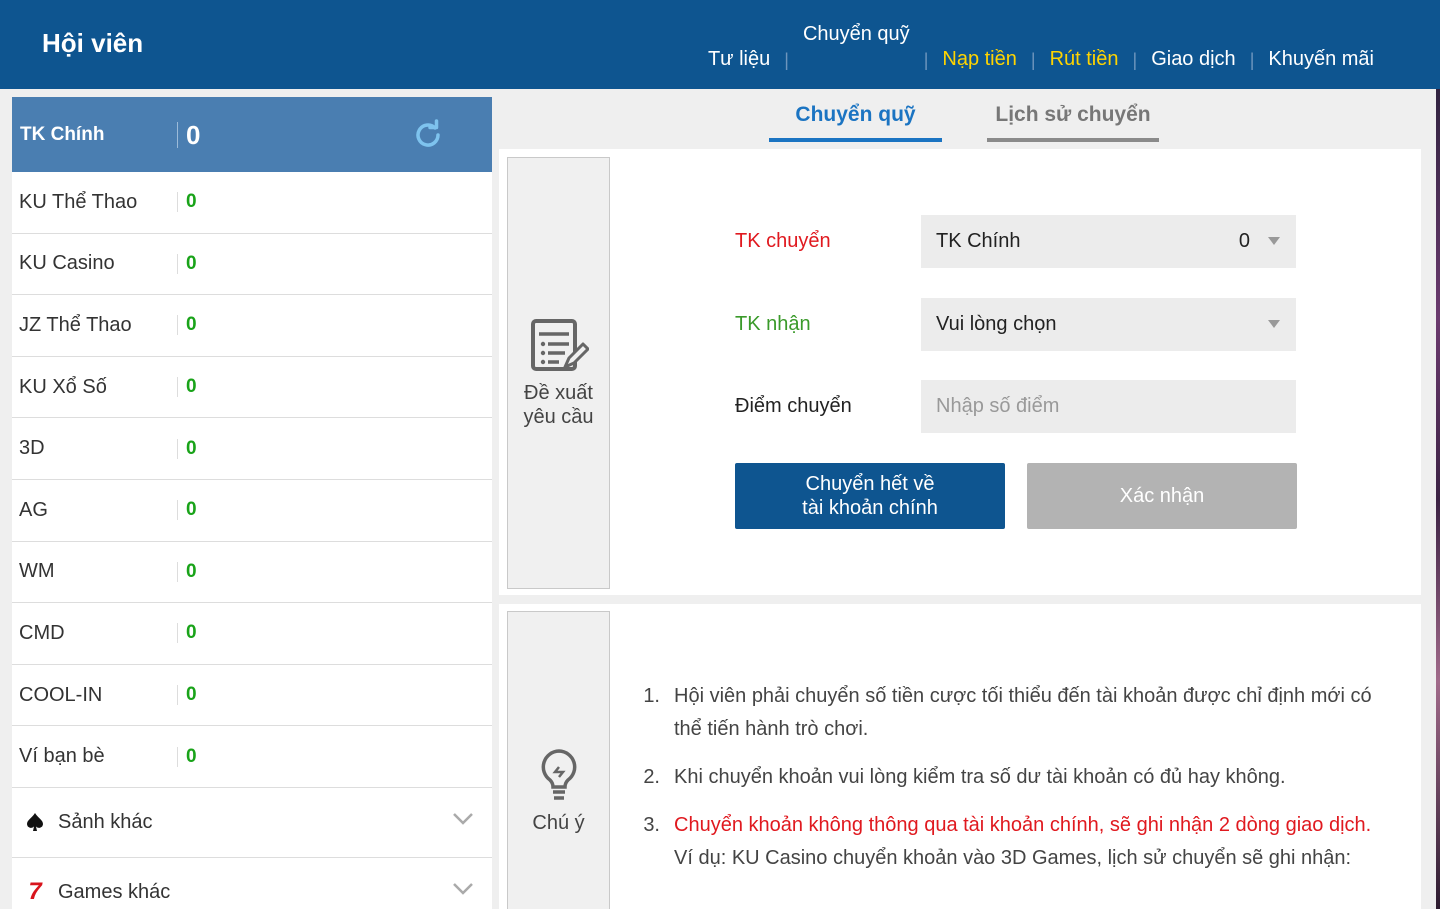 This screenshot has width=1440, height=909. I want to click on to-account-label: TK nhận, so click(773, 324).